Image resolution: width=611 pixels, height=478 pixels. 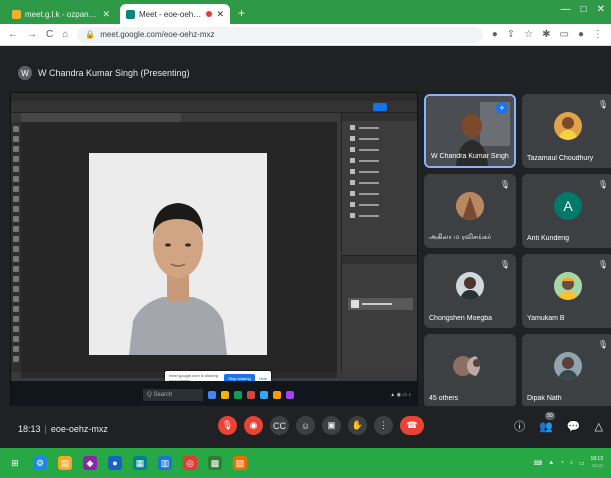 What do you see at coordinates (49, 34) in the screenshot?
I see `reload-icon: C` at bounding box center [49, 34].